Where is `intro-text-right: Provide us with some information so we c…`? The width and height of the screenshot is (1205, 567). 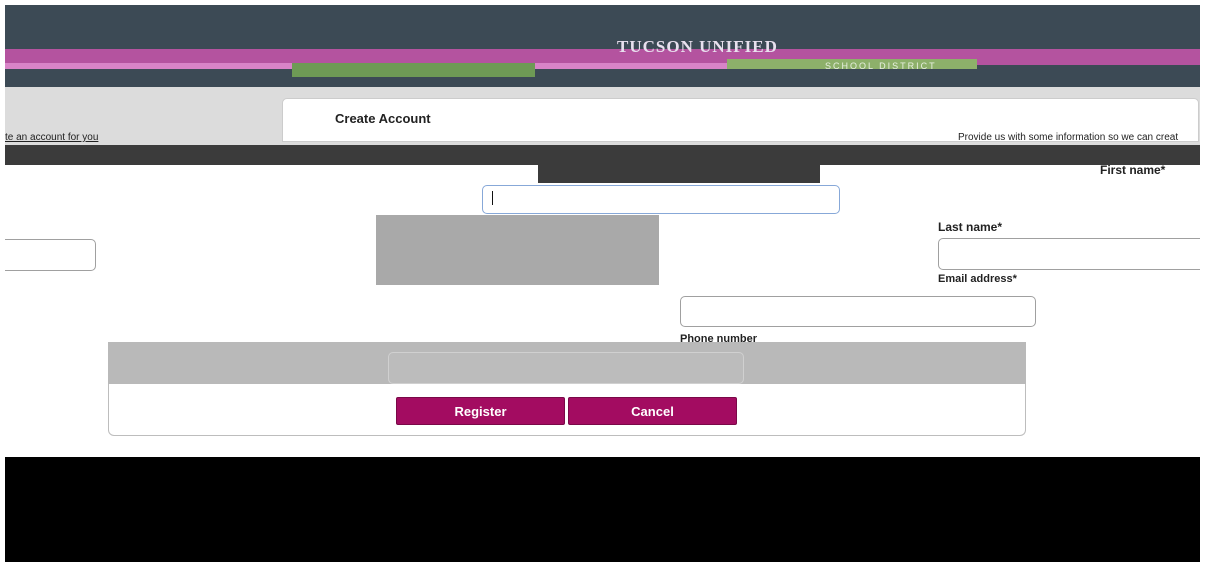 intro-text-right: Provide us with some information so we c… is located at coordinates (1068, 137).